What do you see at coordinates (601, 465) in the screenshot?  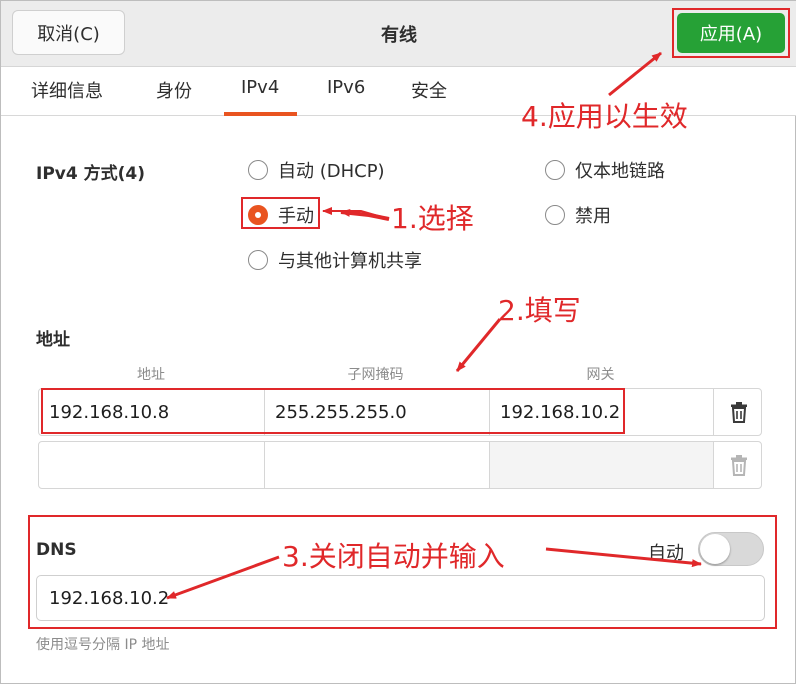 I see `gateway-input-empty` at bounding box center [601, 465].